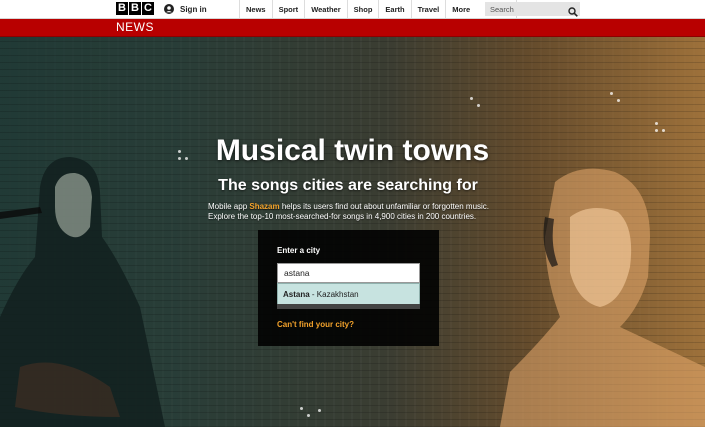 This screenshot has height=427, width=705. I want to click on intro-prefix: Mobile app, so click(229, 206).